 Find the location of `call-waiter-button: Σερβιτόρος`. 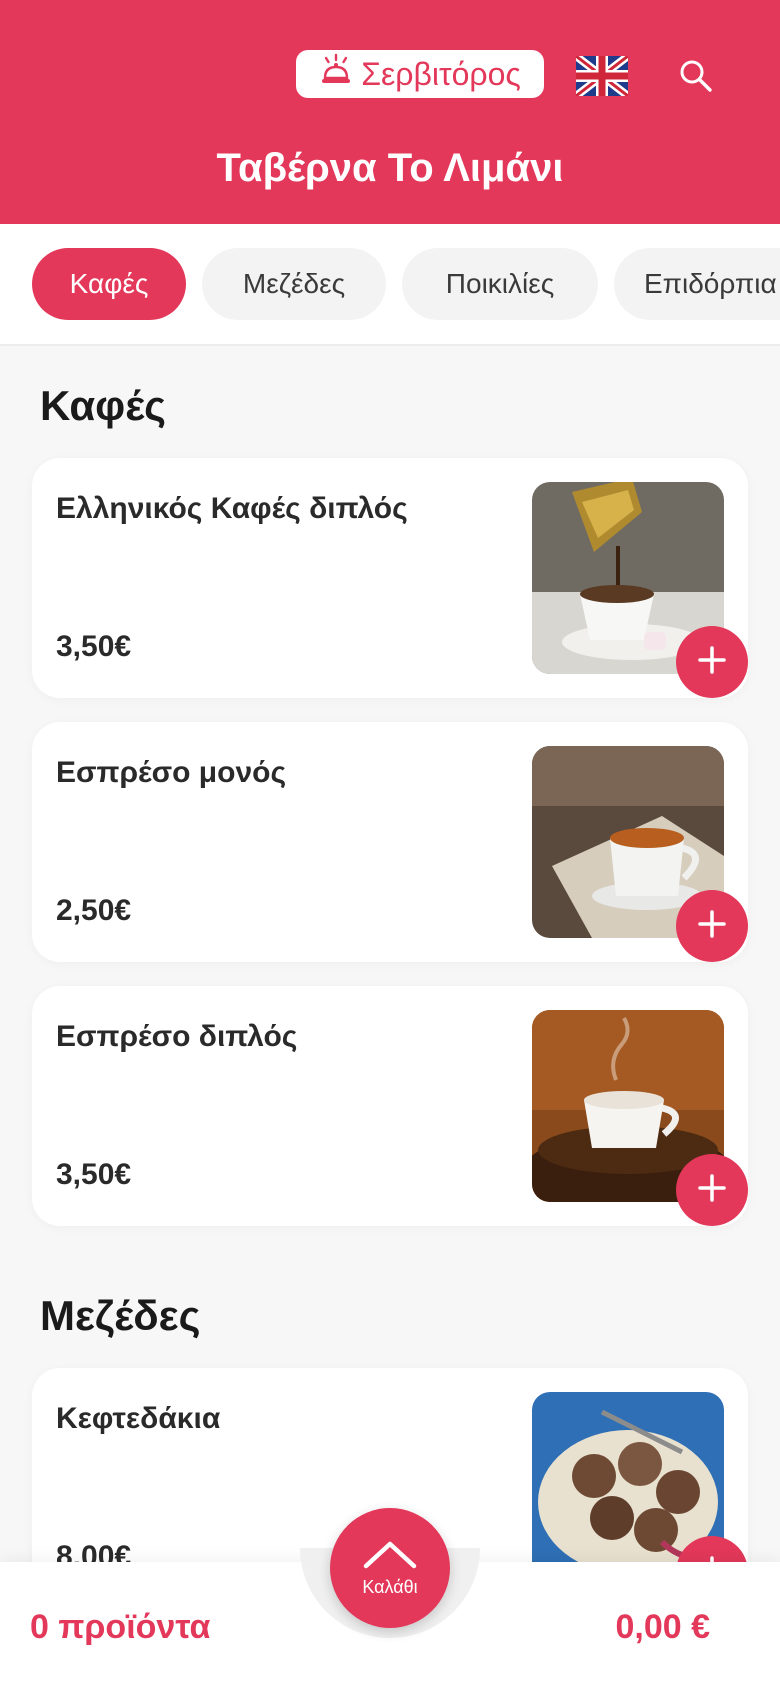

call-waiter-button: Σερβιτόρος is located at coordinates (420, 74).